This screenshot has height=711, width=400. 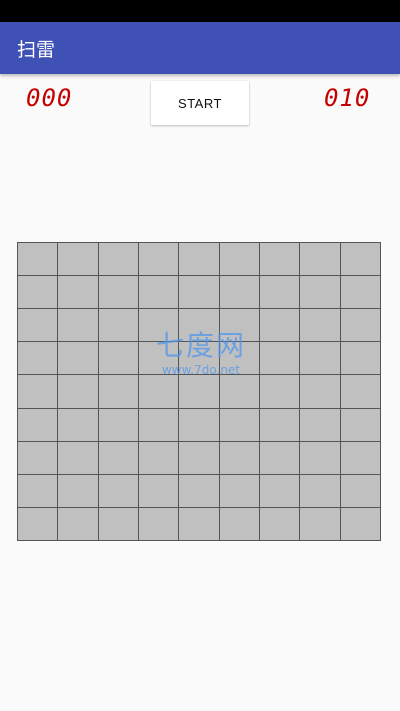 I want to click on start-button: START, so click(x=200, y=103).